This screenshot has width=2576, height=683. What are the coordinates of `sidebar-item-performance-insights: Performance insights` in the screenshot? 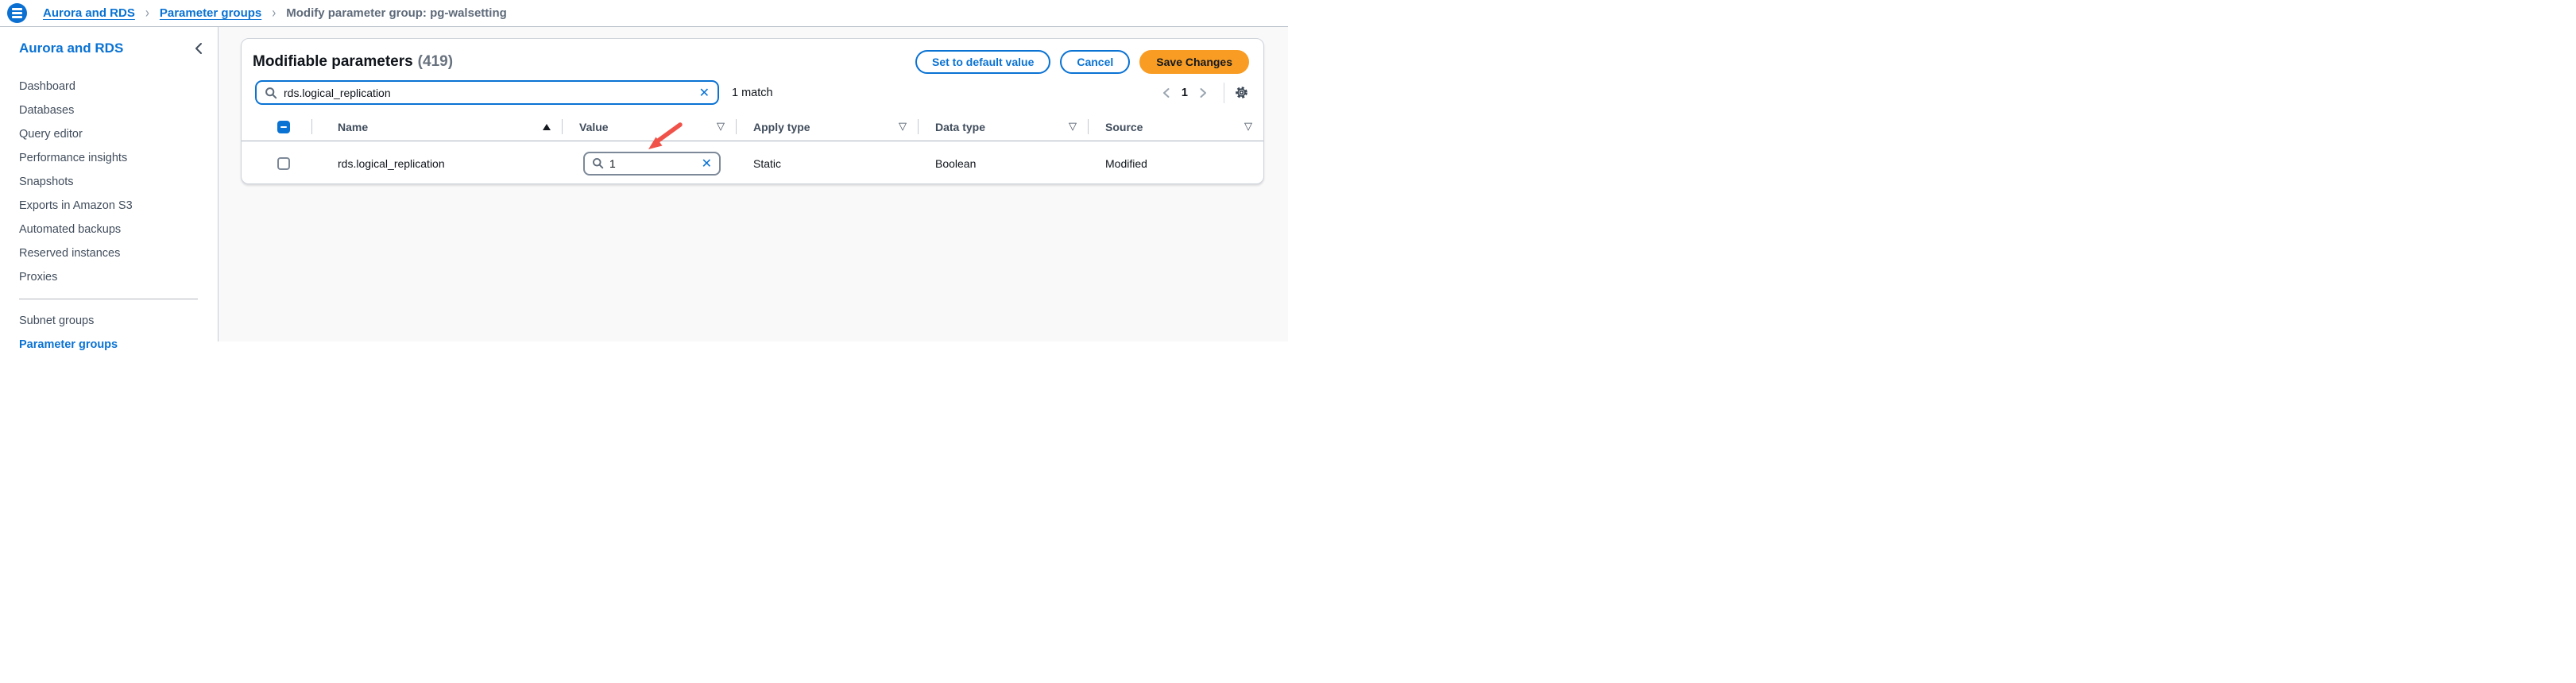 It's located at (119, 158).